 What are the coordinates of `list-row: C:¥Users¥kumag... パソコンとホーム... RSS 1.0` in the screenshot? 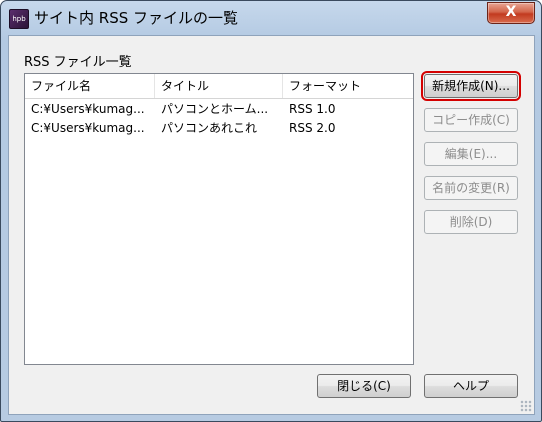 It's located at (219, 109).